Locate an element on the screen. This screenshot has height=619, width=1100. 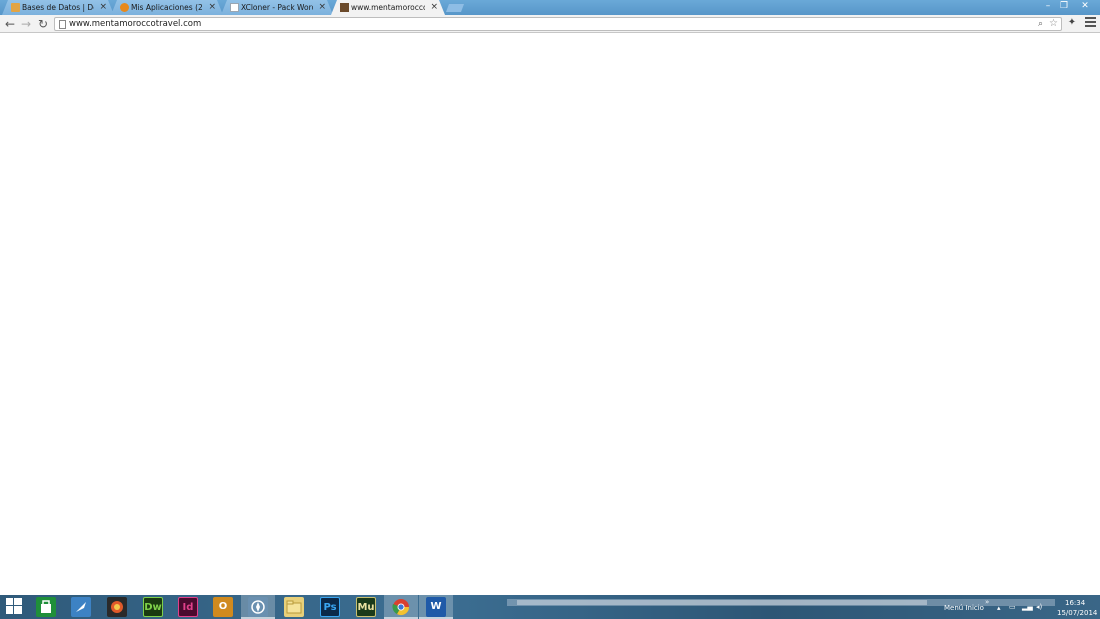
forward-button: → is located at coordinates (26, 24).